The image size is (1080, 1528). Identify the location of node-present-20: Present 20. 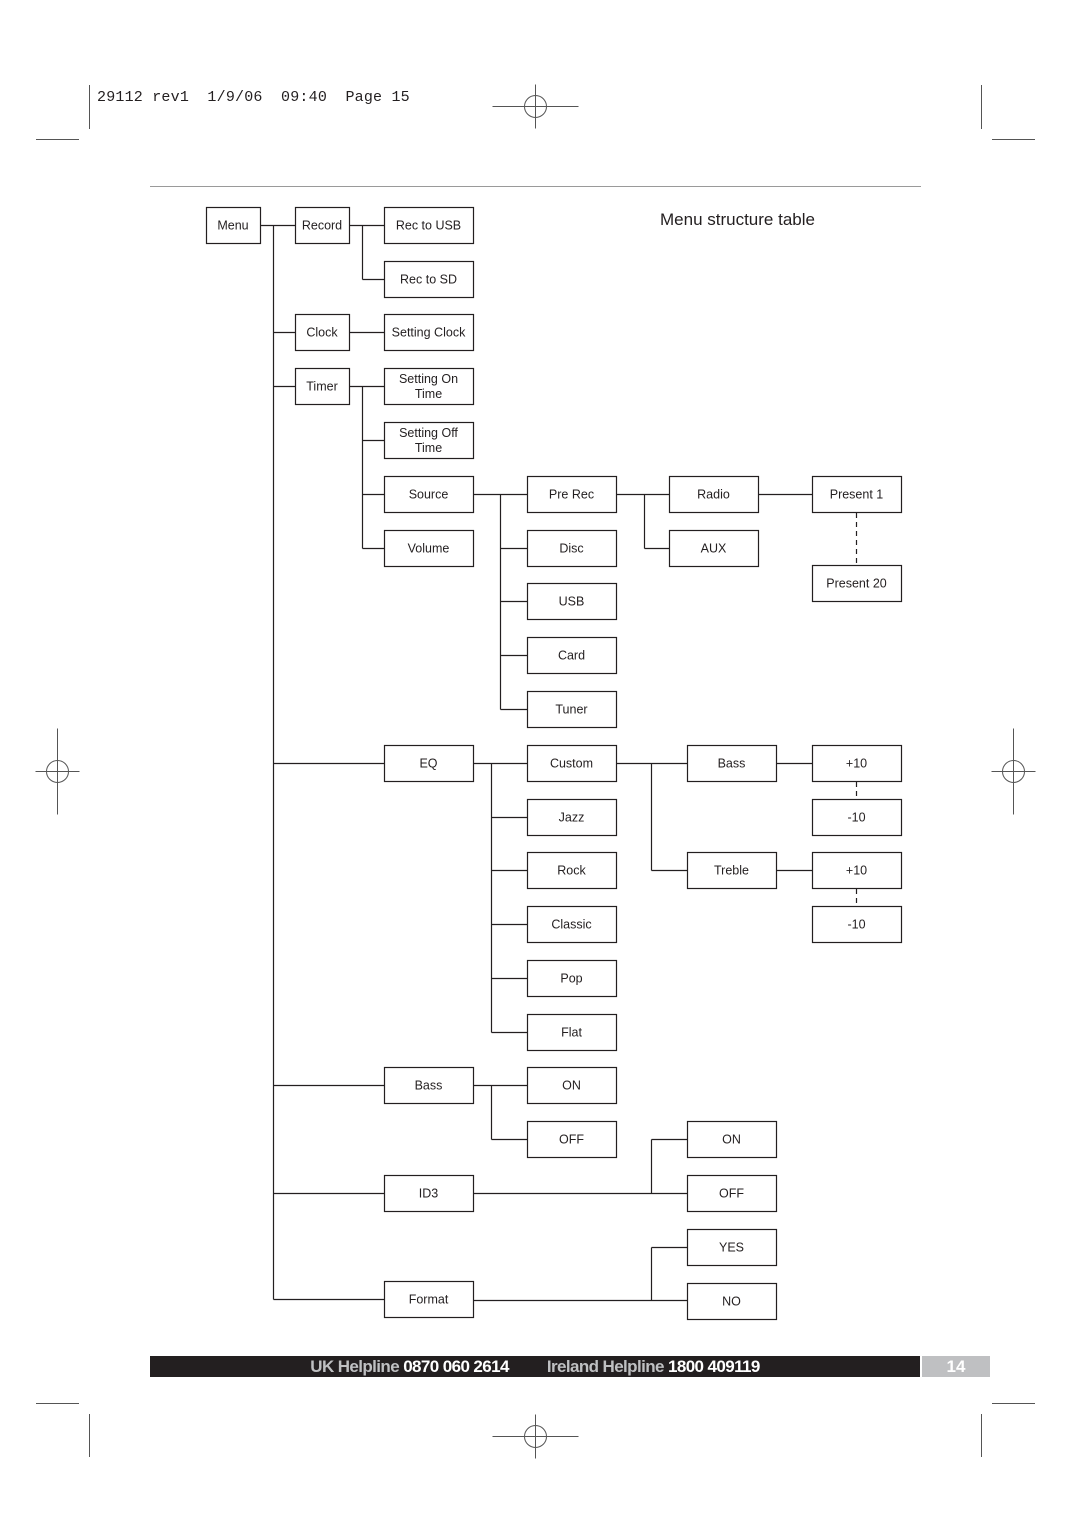
(857, 583).